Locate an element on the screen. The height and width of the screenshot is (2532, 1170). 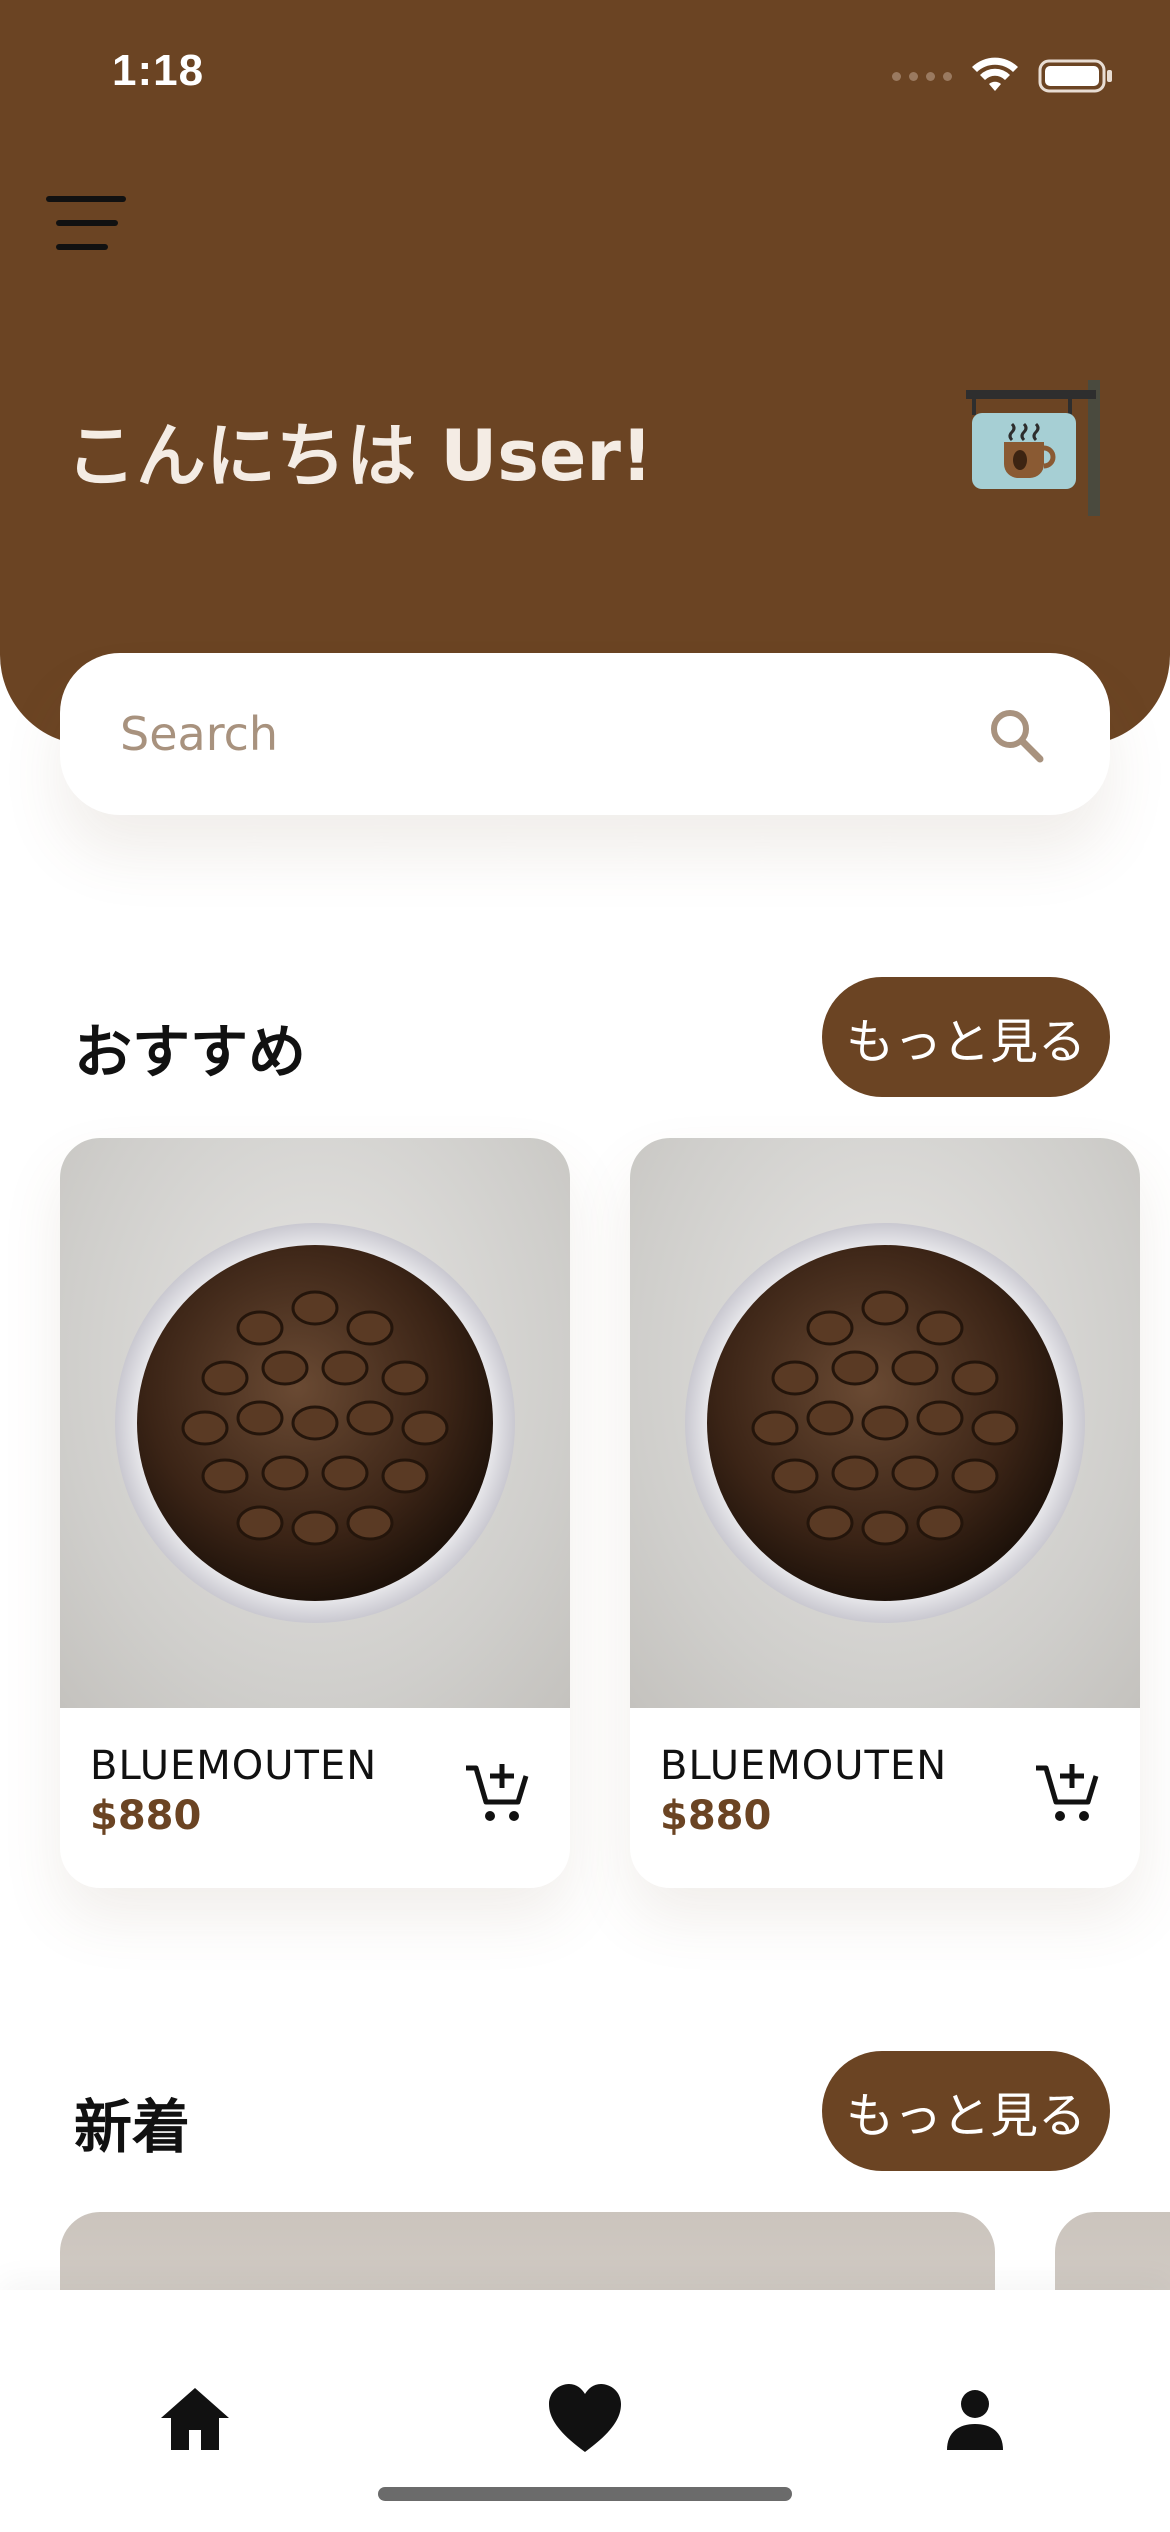
section-title-new: 新着 is located at coordinates (129, 2122).